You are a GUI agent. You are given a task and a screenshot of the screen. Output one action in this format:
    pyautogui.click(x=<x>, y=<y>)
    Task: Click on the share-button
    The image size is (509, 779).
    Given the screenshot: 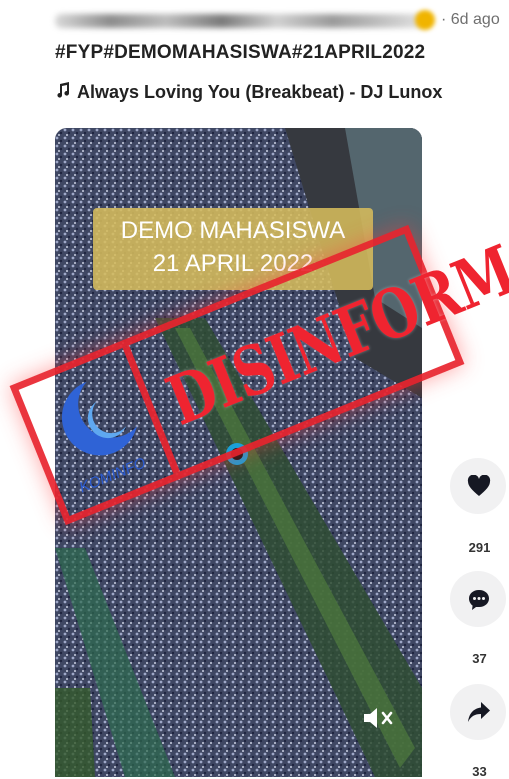 What is the action you would take?
    pyautogui.click(x=478, y=712)
    